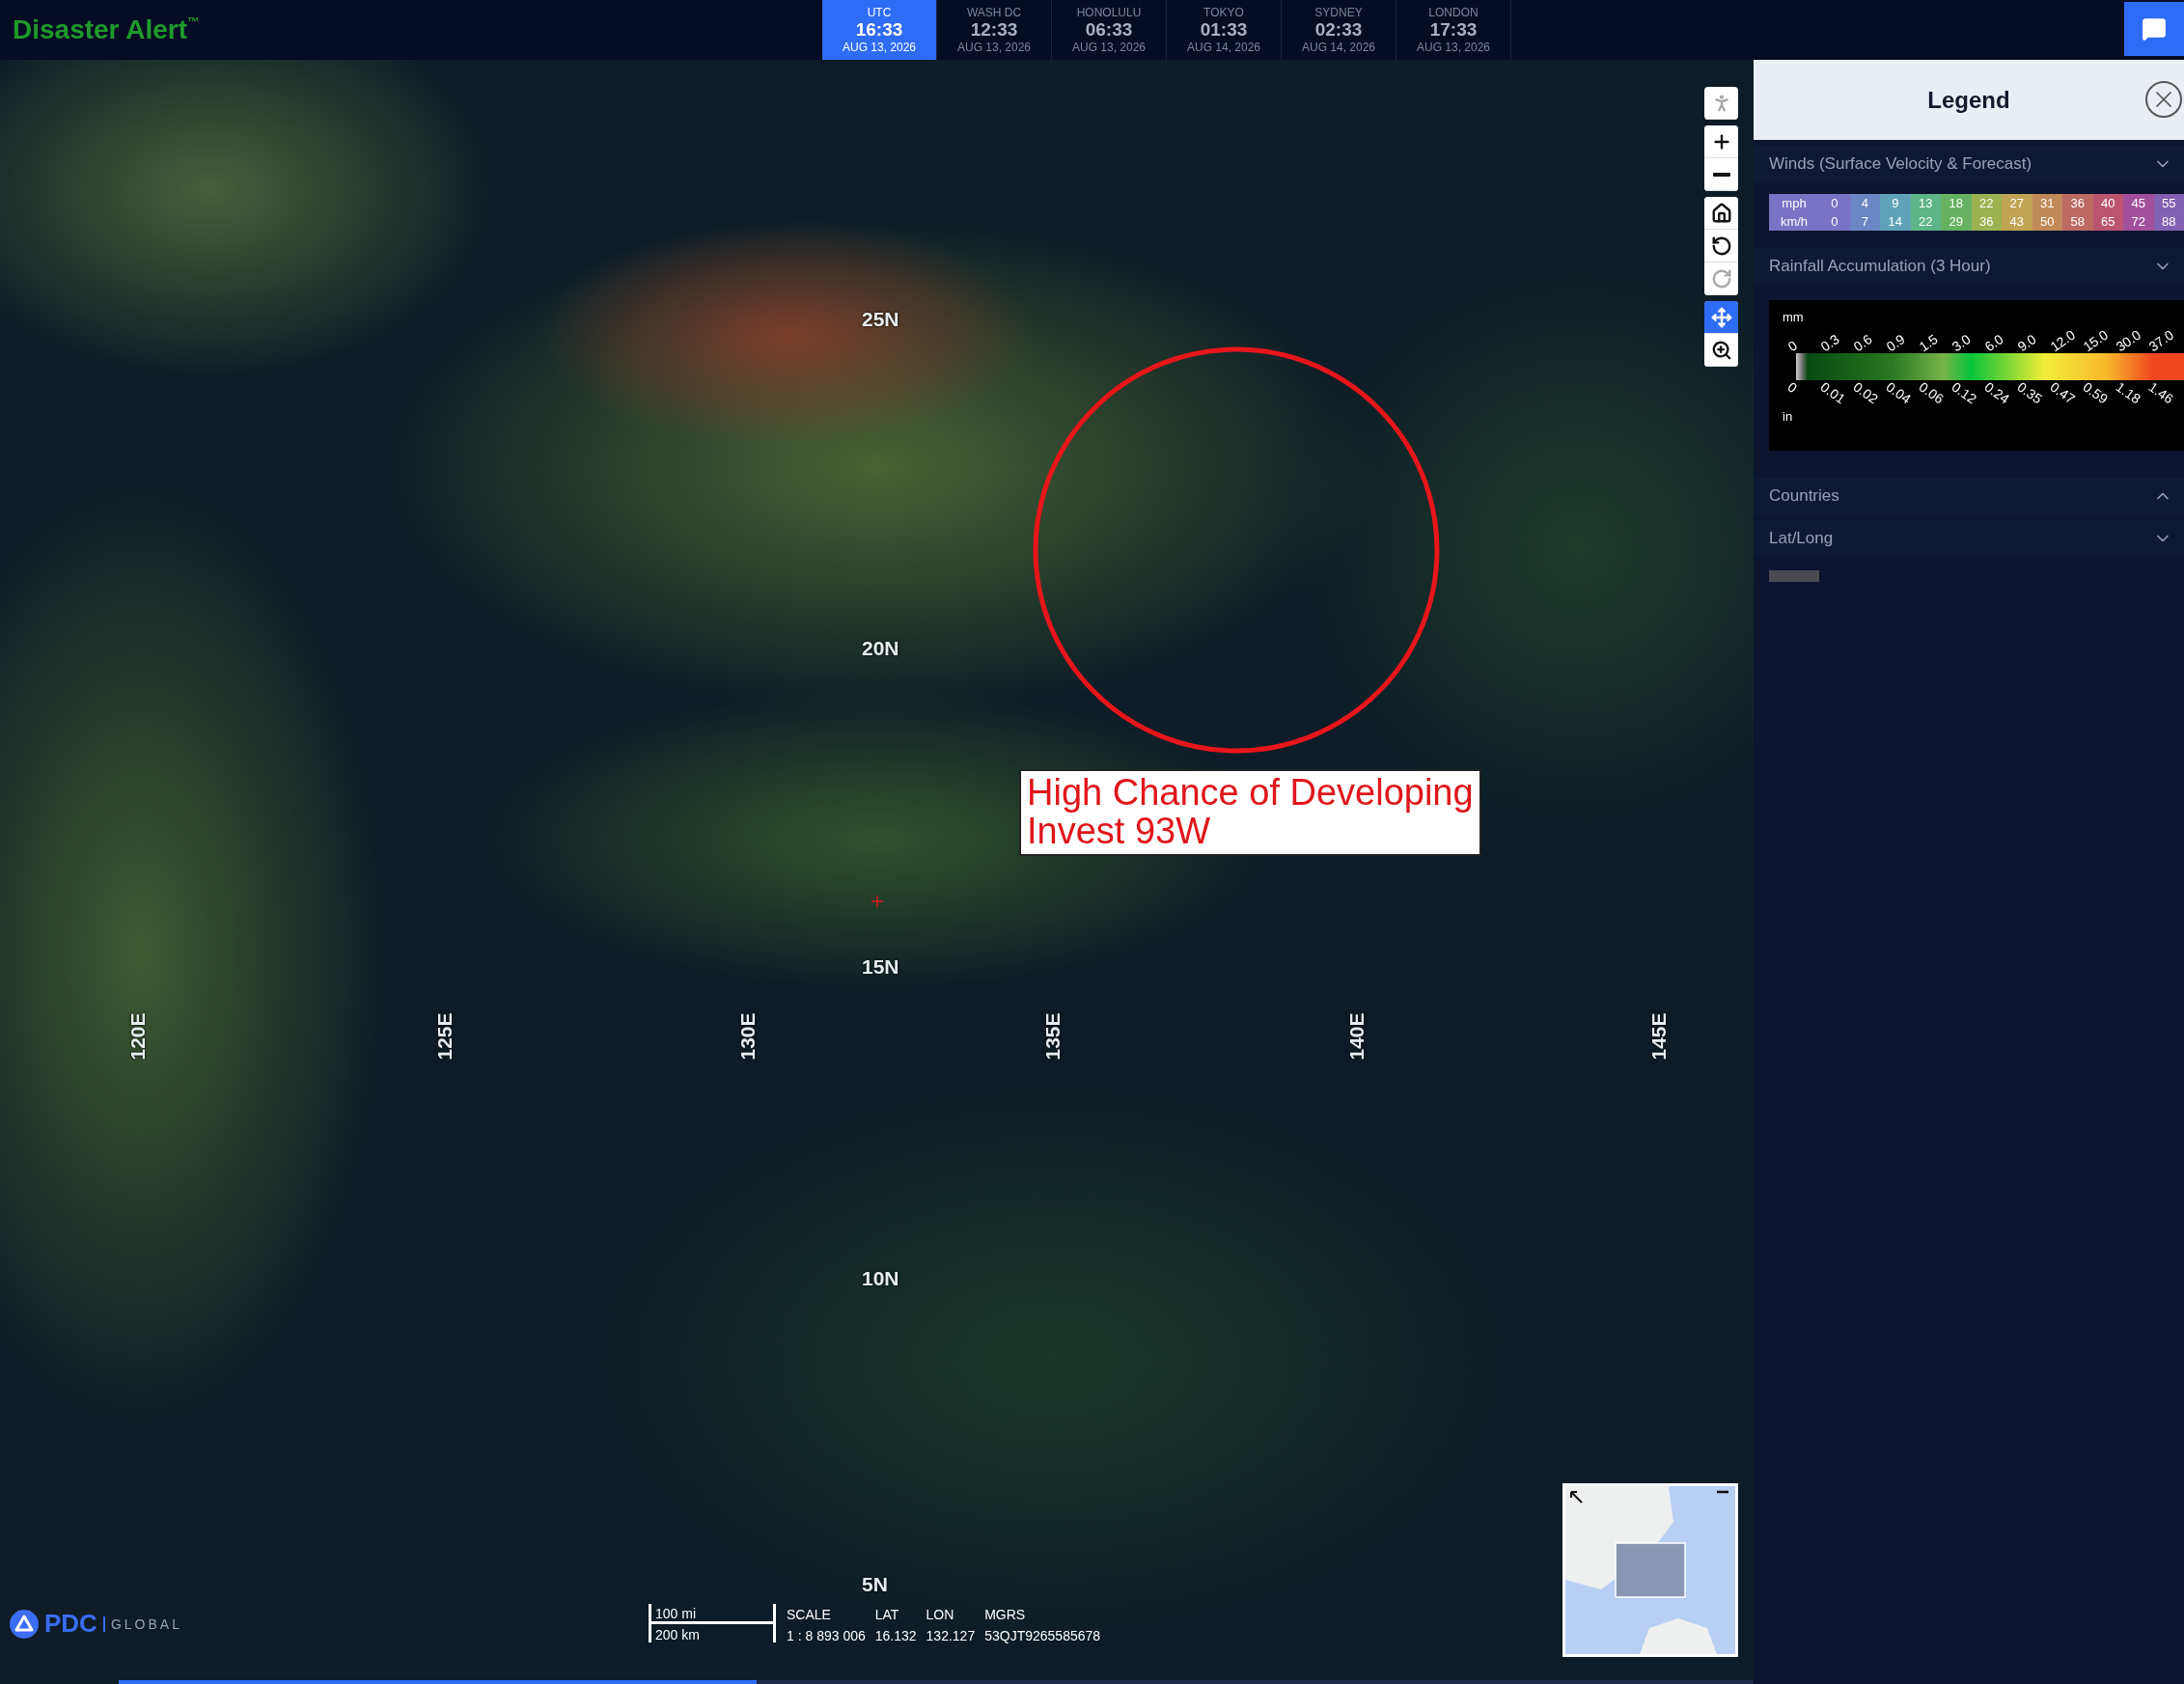 The height and width of the screenshot is (1684, 2184). What do you see at coordinates (1658, 1036) in the screenshot?
I see `longitude-label: 145E` at bounding box center [1658, 1036].